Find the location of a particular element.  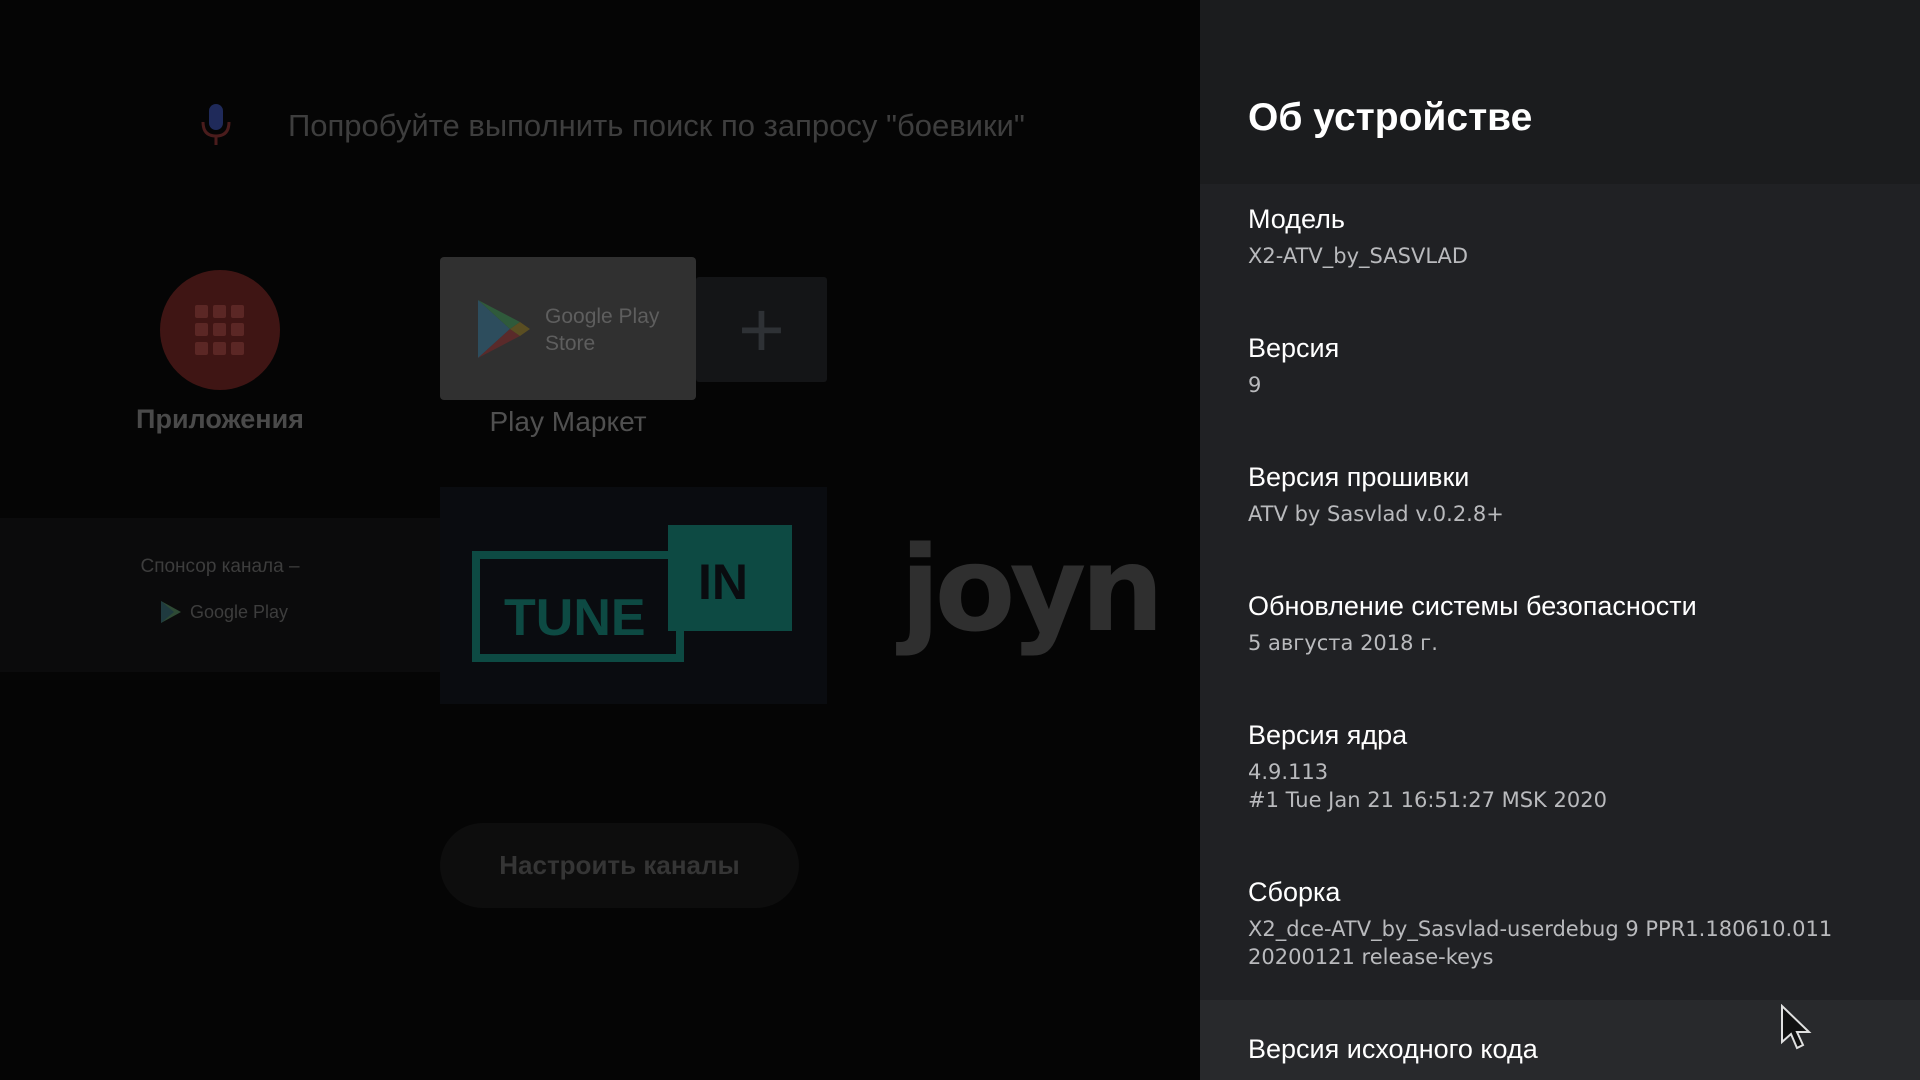

tunein-logo: TUNE IN is located at coordinates (632, 593).